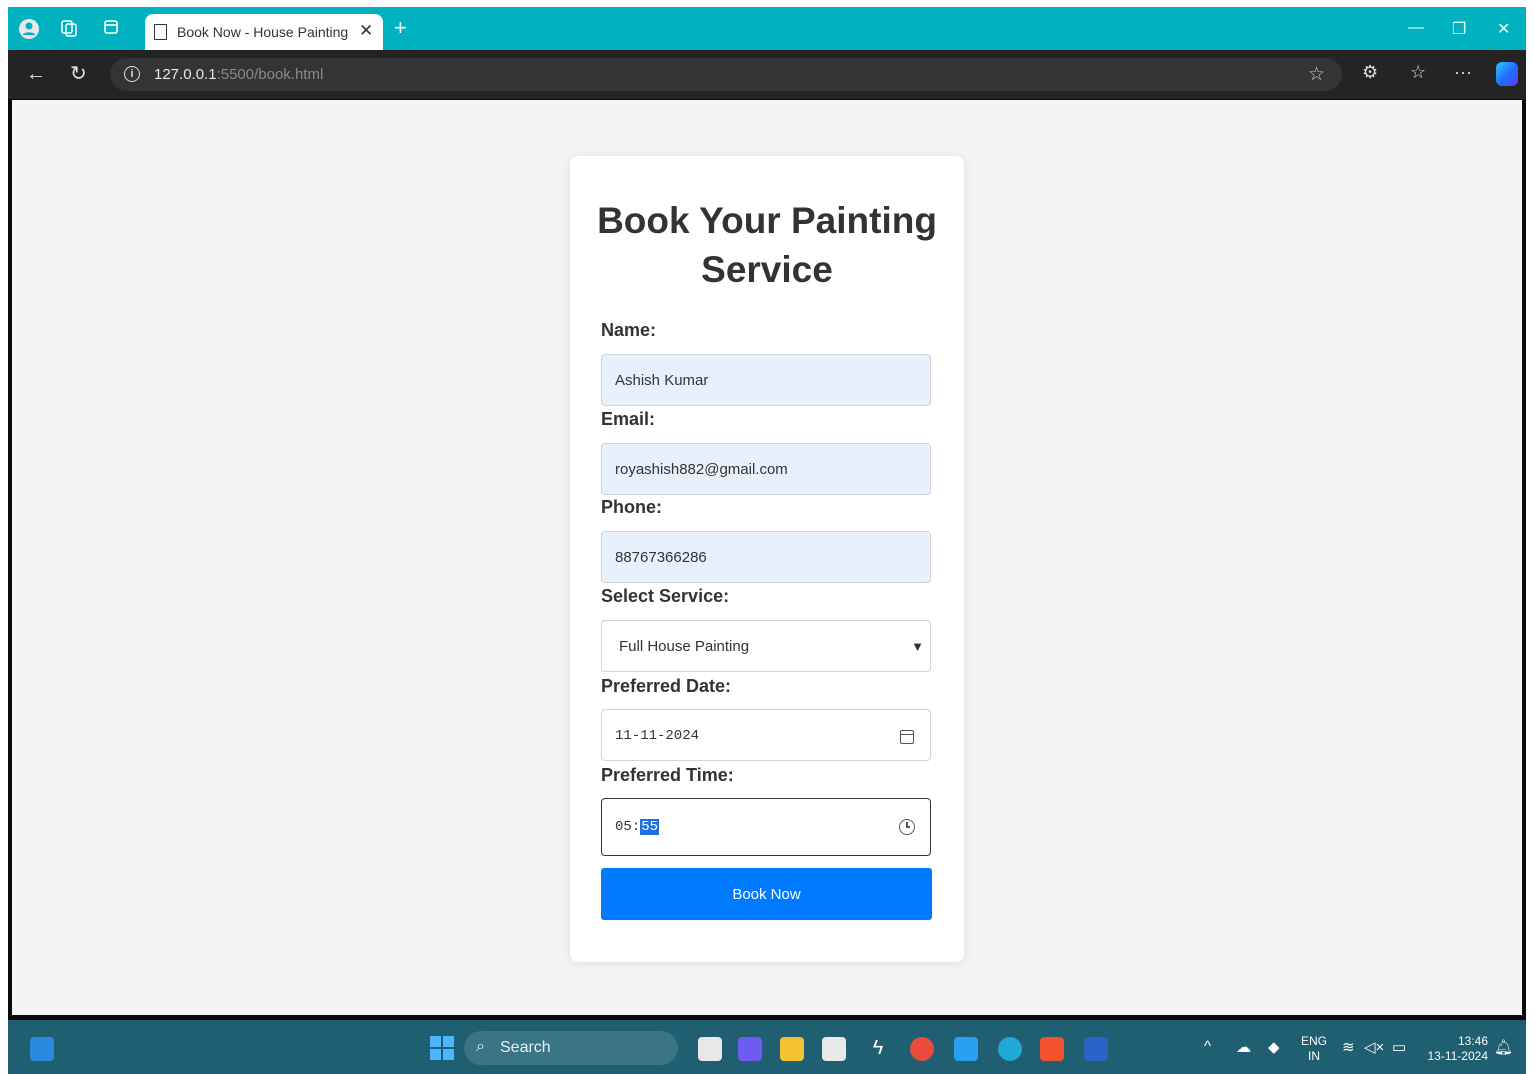 The width and height of the screenshot is (1534, 1074). Describe the element at coordinates (1459, 29) in the screenshot. I see `restore-icon: ❐` at that location.